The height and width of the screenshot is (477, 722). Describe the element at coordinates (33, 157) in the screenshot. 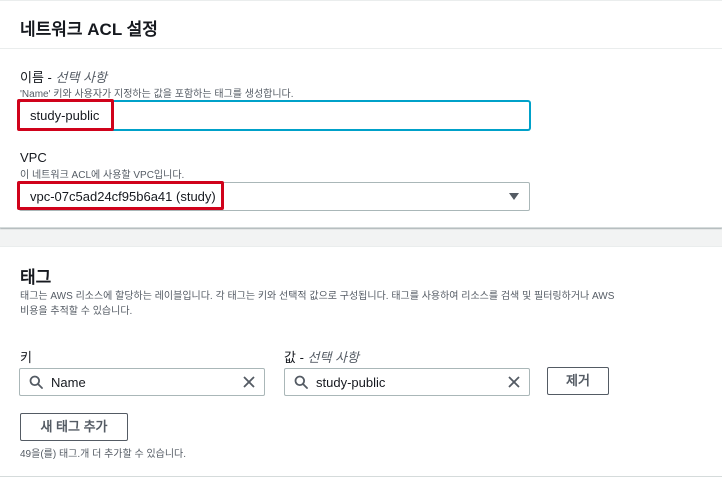

I see `vpc-field-label: VPC` at that location.